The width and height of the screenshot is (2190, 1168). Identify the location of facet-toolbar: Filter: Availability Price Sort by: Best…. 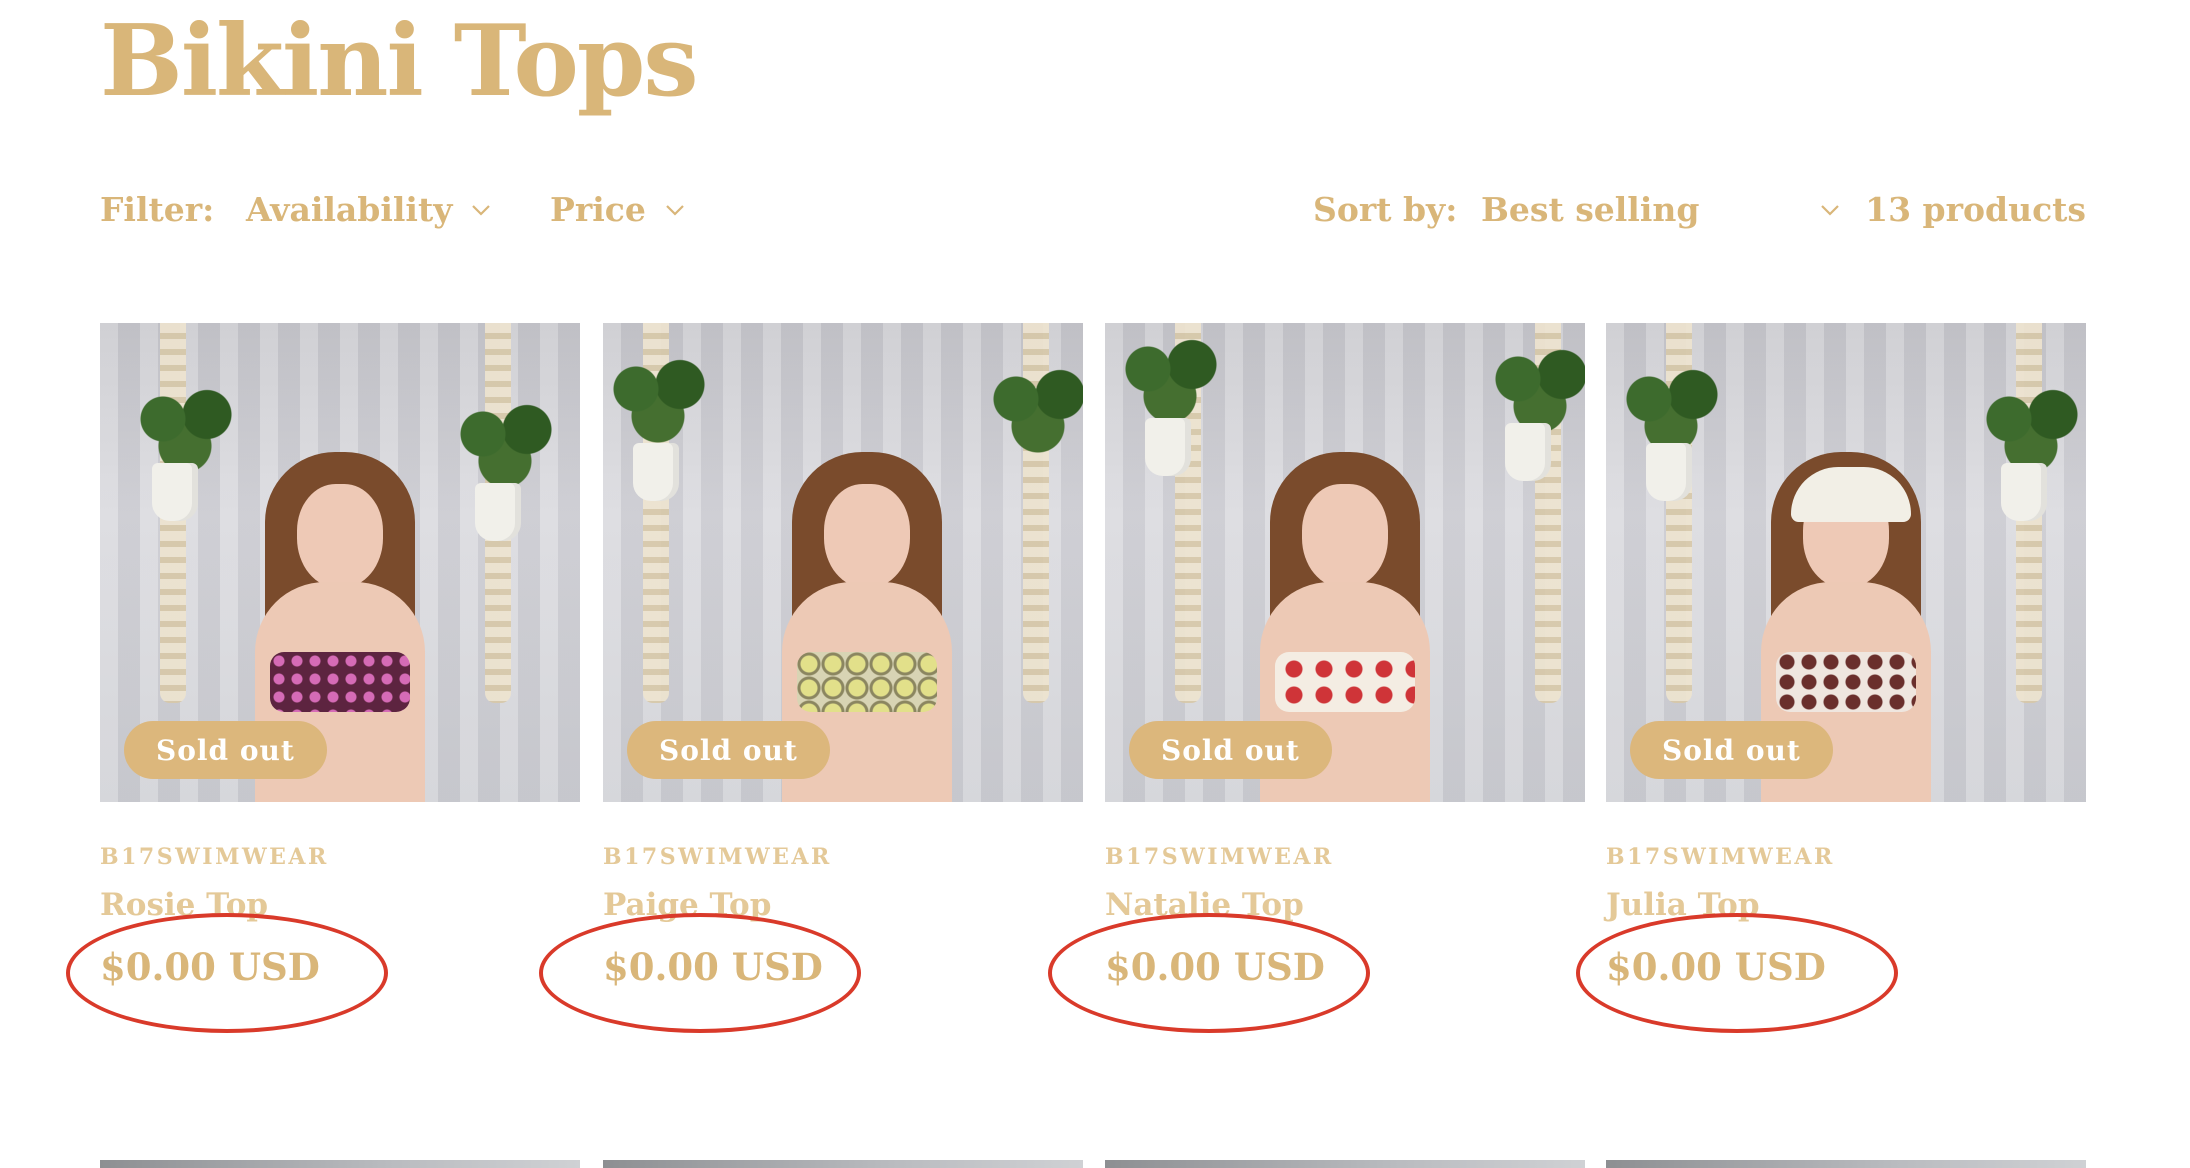
(1093, 218).